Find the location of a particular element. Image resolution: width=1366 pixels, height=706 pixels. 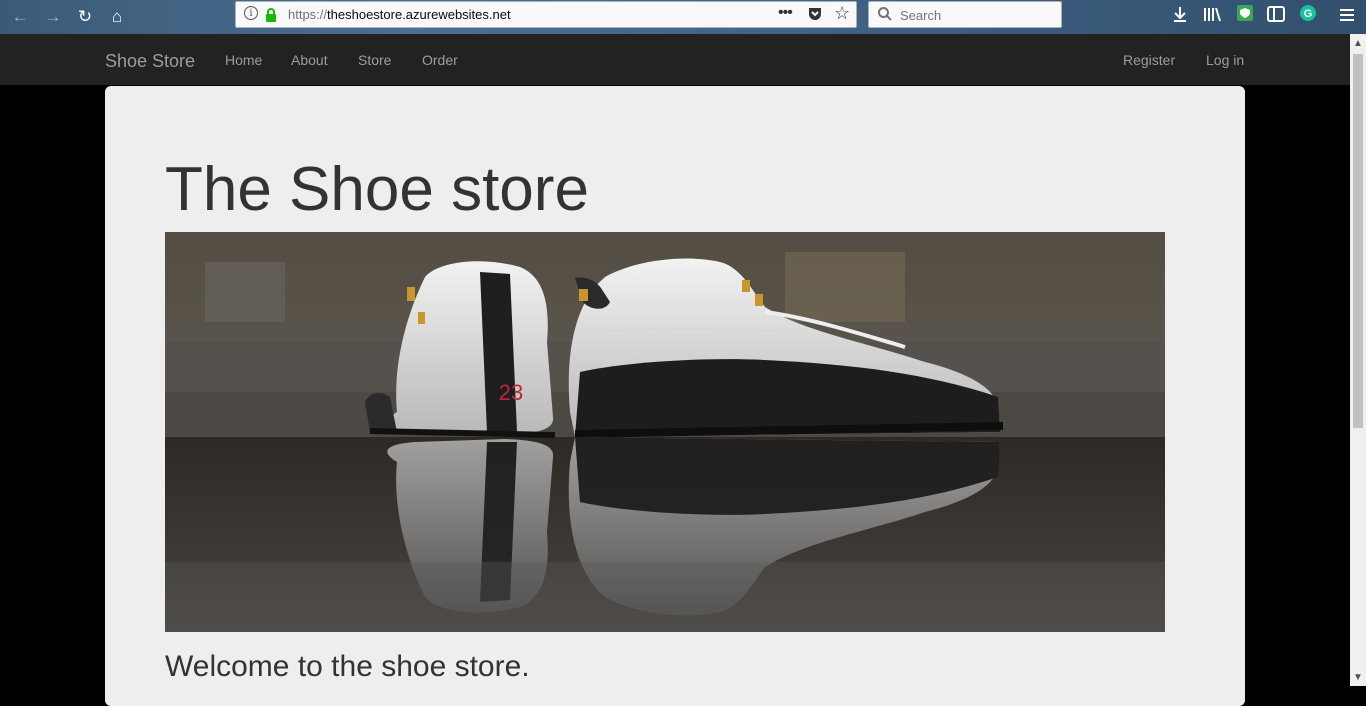

reload-icon: ↻ is located at coordinates (85, 17).